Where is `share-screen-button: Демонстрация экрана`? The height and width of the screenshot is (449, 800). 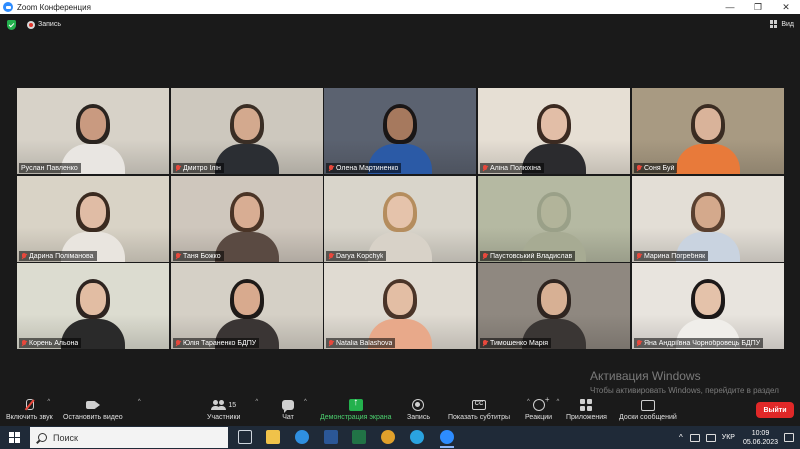
share-screen-button: Демонстрация экрана is located at coordinates (356, 409).